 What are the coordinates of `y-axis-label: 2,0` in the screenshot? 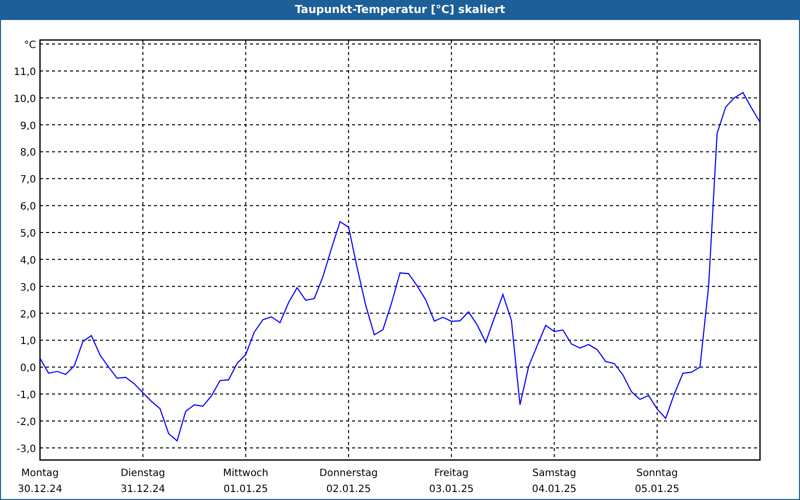 It's located at (28, 314).